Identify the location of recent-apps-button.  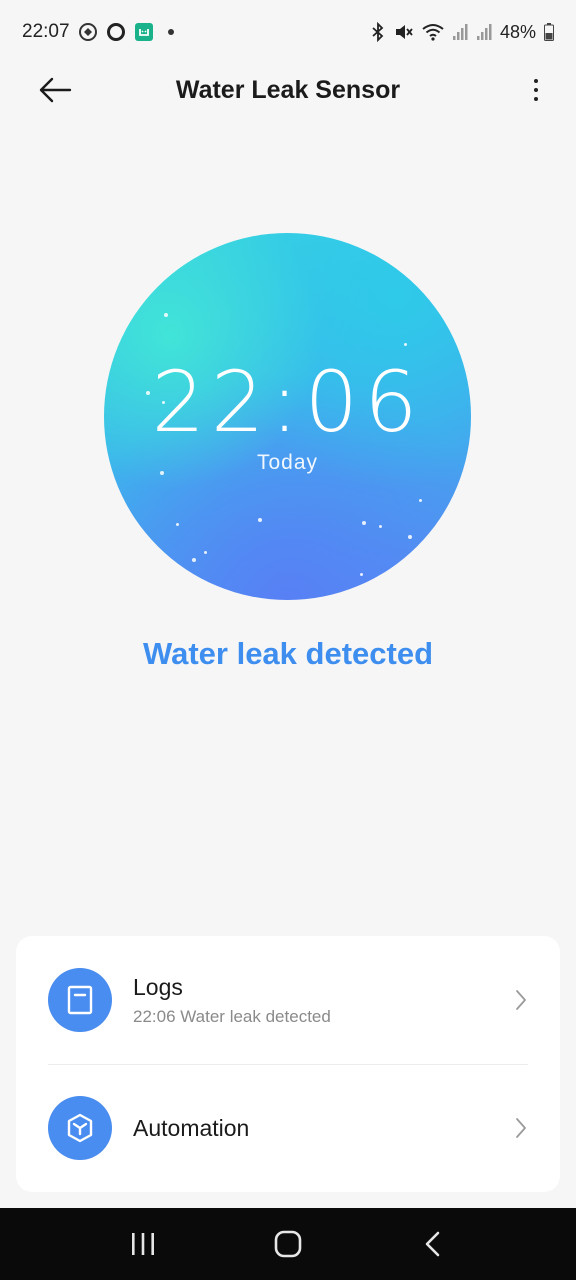
(143, 1244).